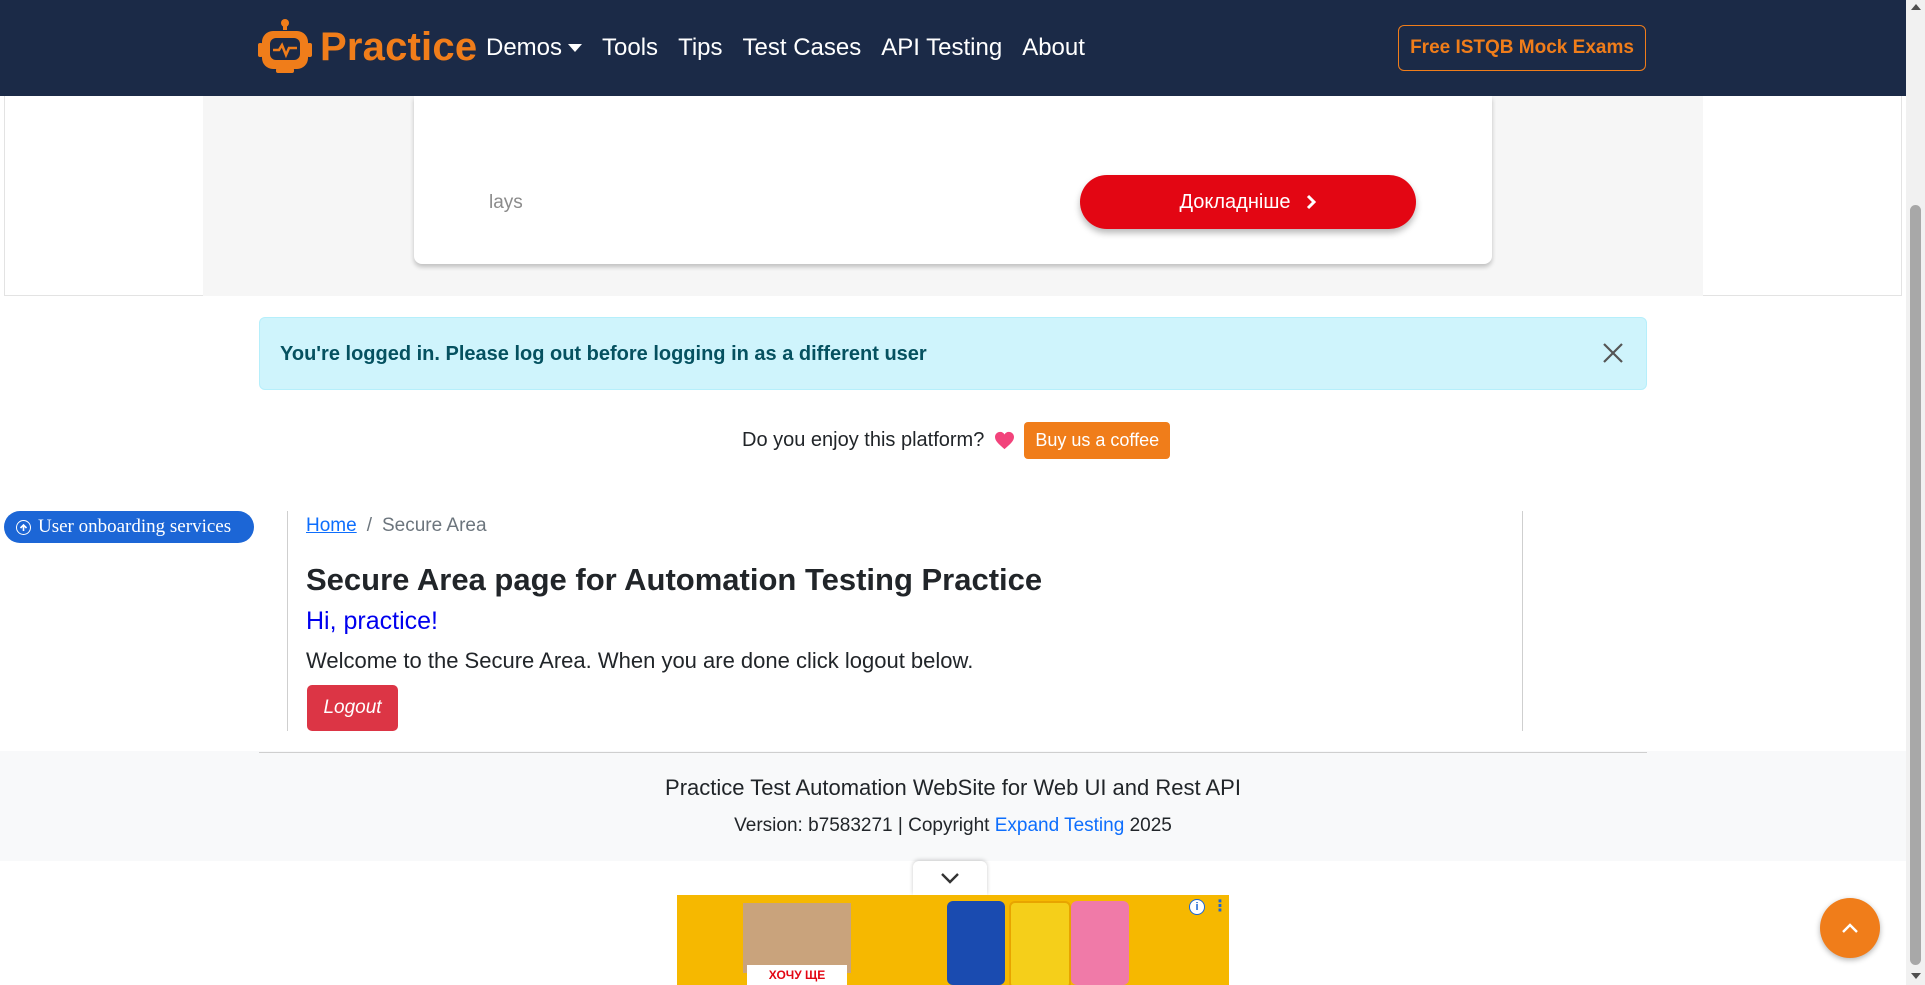 This screenshot has width=1925, height=985. I want to click on footer-divider, so click(953, 752).